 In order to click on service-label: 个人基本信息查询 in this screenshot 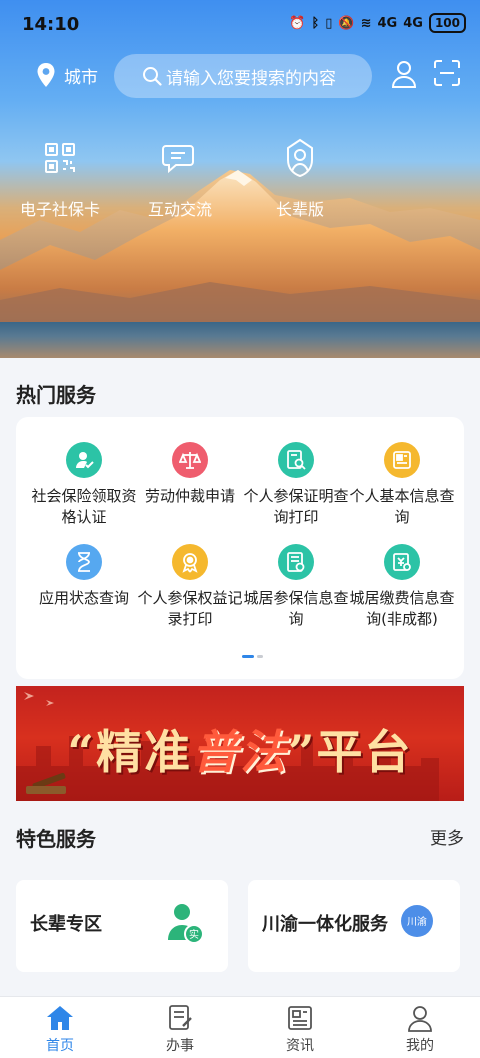, I will do `click(402, 506)`.